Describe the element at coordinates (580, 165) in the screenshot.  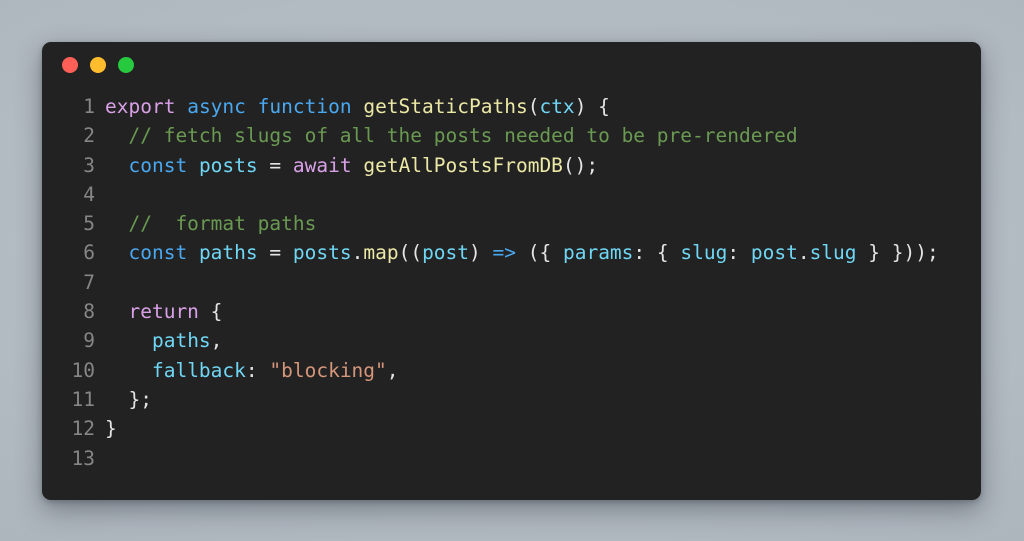
I see `code-token-punct: ();` at that location.